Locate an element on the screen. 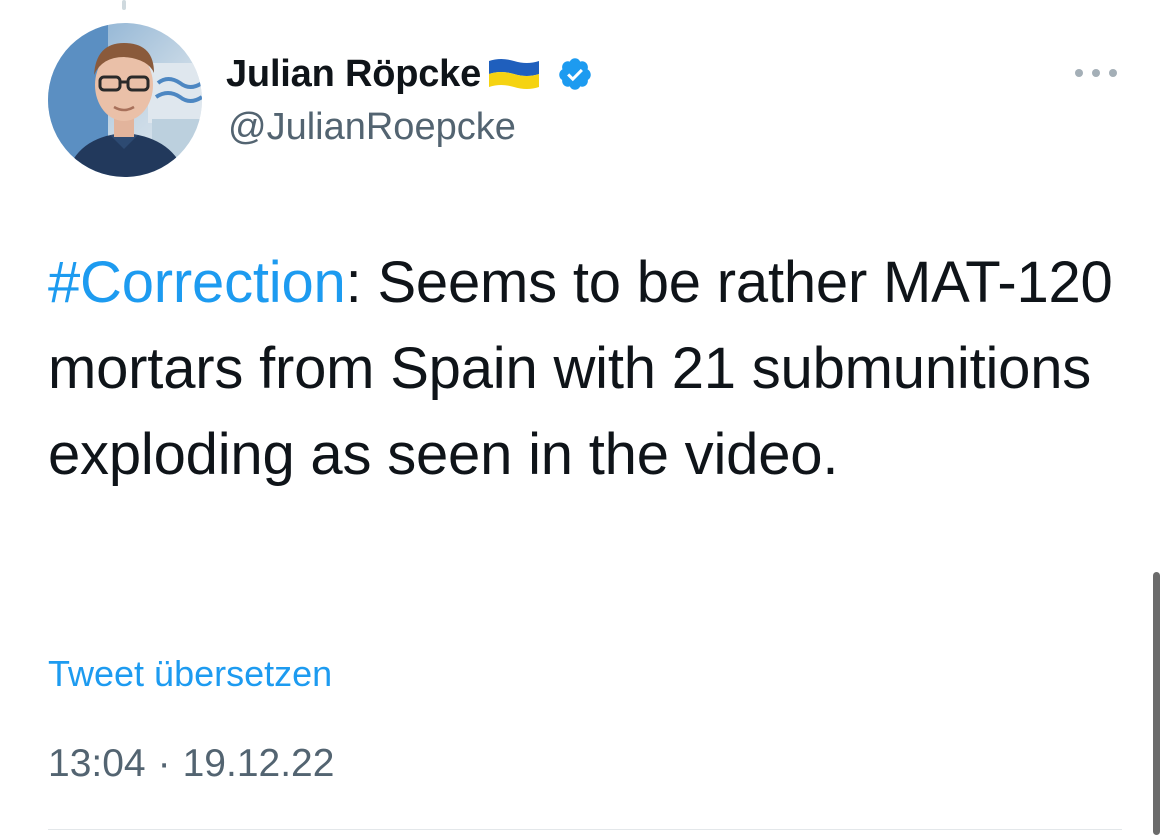 This screenshot has height=835, width=1170. avatar is located at coordinates (125, 100).